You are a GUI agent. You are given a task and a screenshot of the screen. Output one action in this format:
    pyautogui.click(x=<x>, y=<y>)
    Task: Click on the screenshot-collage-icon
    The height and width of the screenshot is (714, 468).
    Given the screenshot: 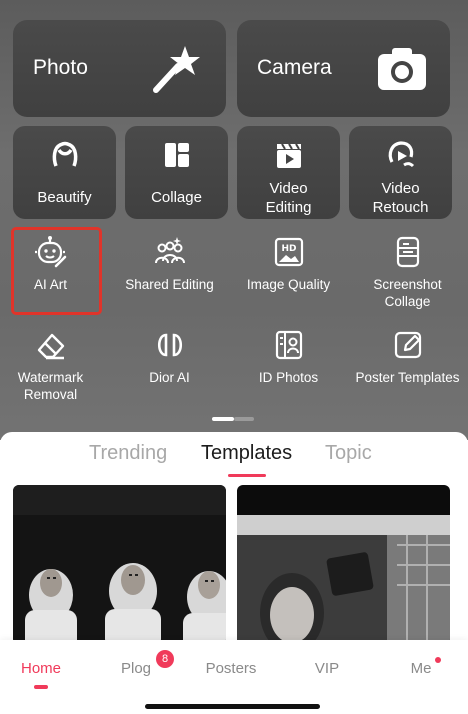 What is the action you would take?
    pyautogui.click(x=407, y=252)
    